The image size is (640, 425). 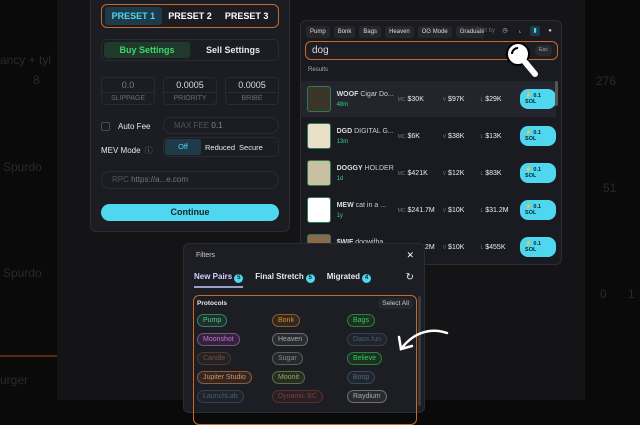 What do you see at coordinates (212, 303) in the screenshot?
I see `protocols-label: Protocols` at bounding box center [212, 303].